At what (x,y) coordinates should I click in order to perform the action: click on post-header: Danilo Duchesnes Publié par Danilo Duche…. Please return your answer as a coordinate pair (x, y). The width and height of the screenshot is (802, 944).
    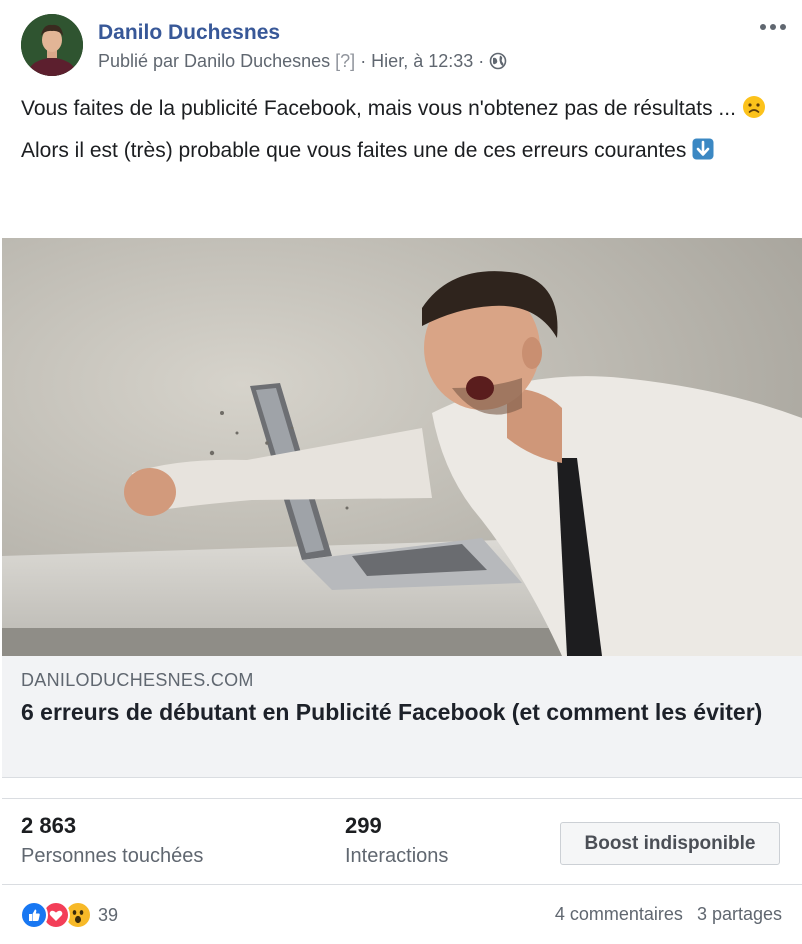
    Looking at the image, I should click on (401, 45).